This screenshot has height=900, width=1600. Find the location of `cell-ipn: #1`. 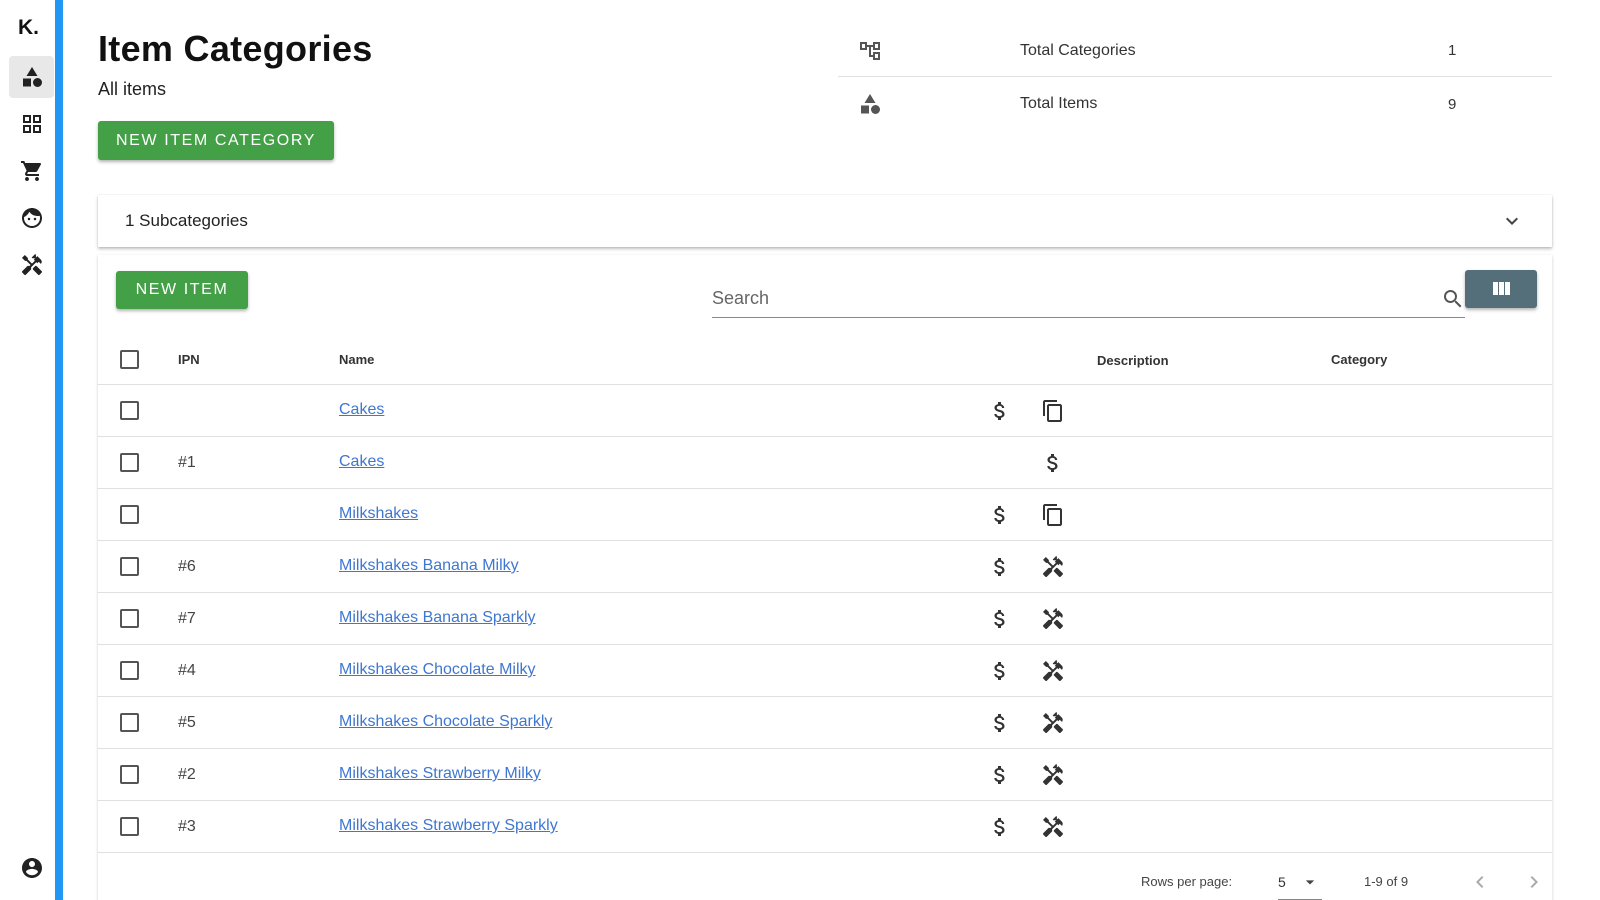

cell-ipn: #1 is located at coordinates (187, 462).